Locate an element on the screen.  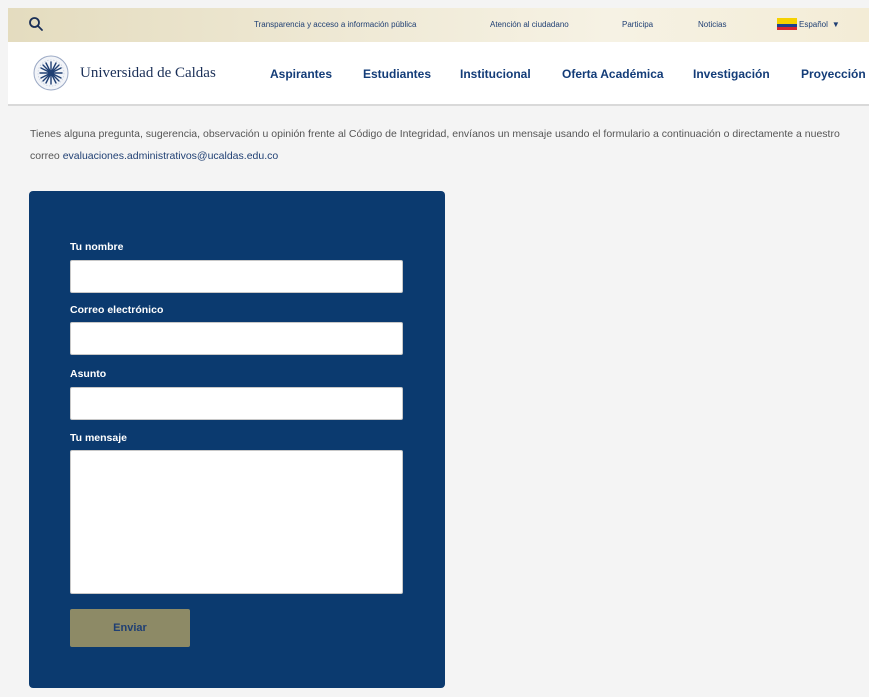
nav-item-aspirantes: Aspirantes is located at coordinates (301, 74).